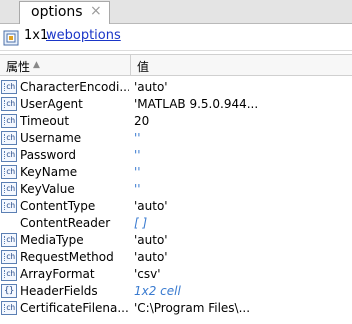 The height and width of the screenshot is (324, 352). Describe the element at coordinates (67, 257) in the screenshot. I see `property-name: RequestMethod` at that location.